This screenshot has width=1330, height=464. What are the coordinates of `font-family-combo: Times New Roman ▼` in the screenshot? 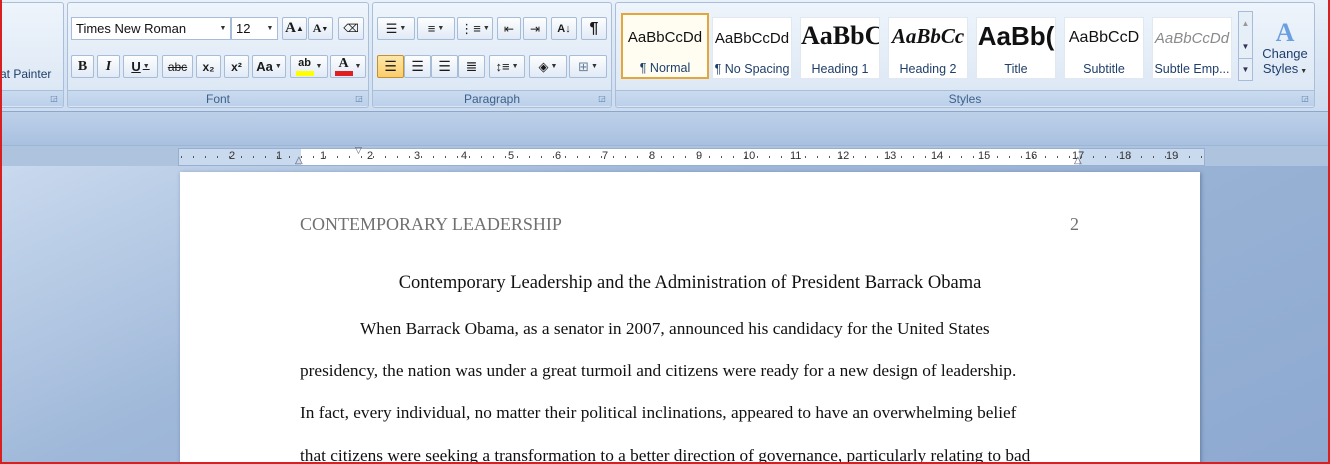 It's located at (151, 28).